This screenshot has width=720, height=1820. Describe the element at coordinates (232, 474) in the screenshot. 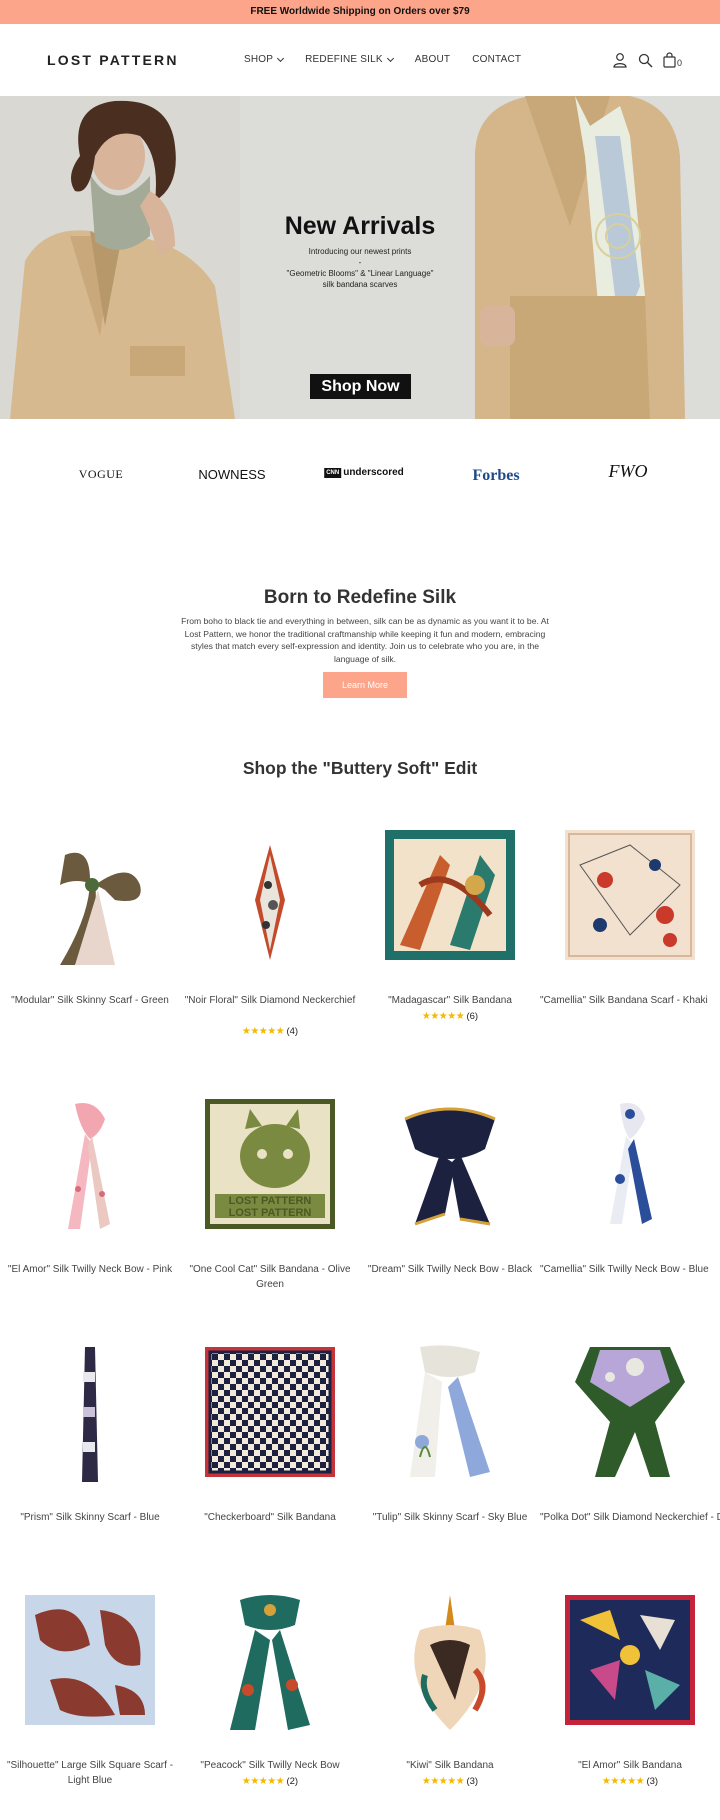

I see `press-logo-nowness: NOWNESS` at that location.